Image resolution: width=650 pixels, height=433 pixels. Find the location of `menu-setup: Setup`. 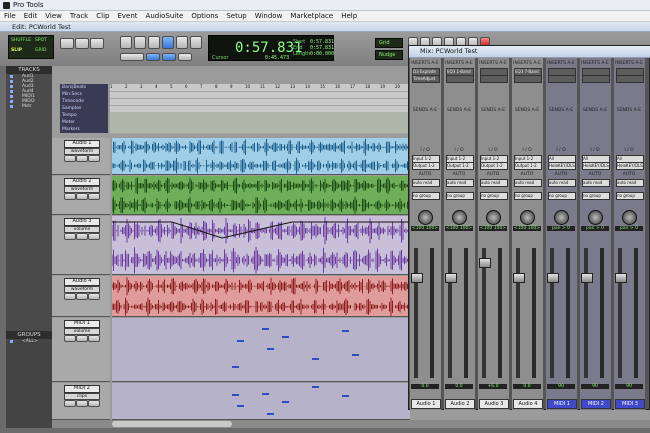

menu-setup: Setup is located at coordinates (236, 16).